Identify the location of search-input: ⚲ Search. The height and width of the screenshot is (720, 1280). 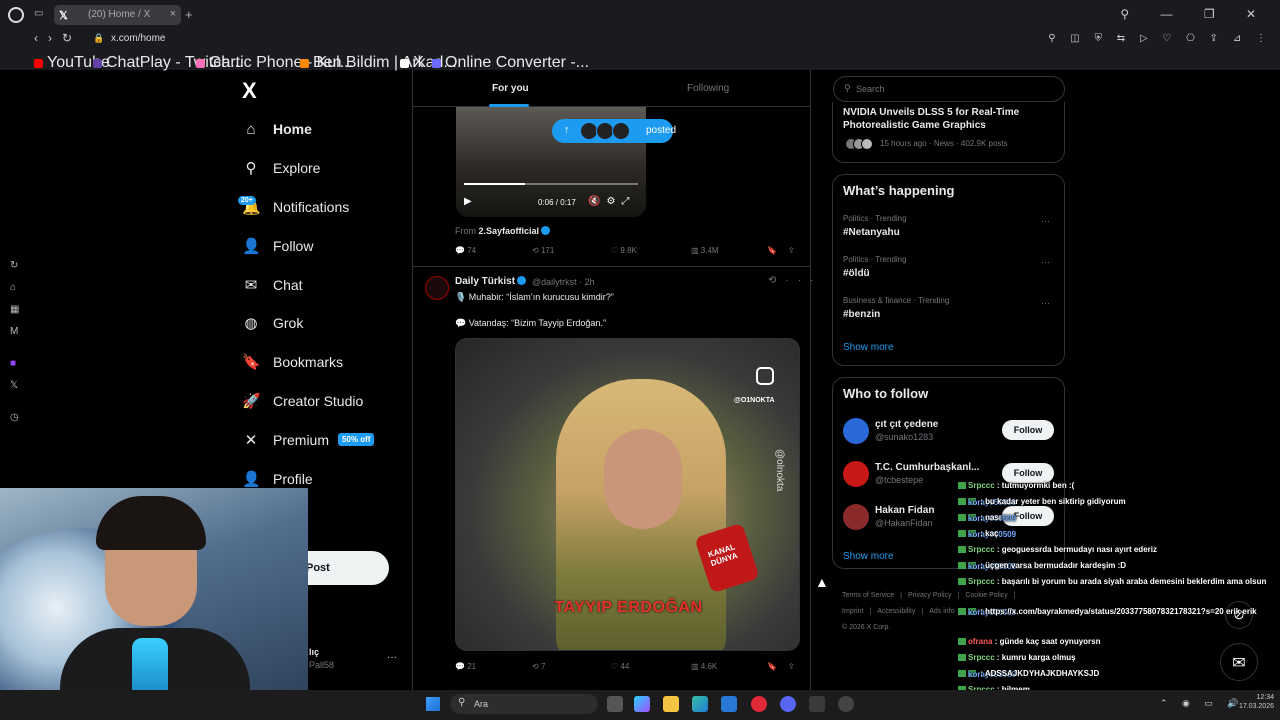
(949, 89).